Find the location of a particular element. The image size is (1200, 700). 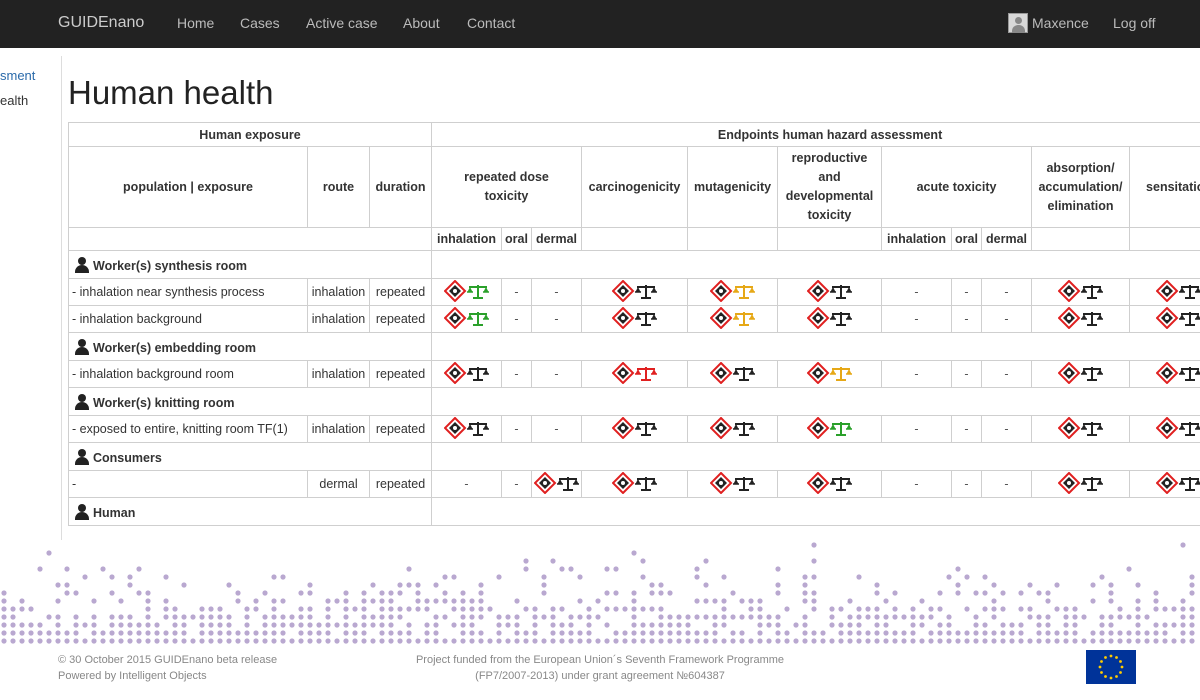

nav-contact: Contact is located at coordinates (491, 23).